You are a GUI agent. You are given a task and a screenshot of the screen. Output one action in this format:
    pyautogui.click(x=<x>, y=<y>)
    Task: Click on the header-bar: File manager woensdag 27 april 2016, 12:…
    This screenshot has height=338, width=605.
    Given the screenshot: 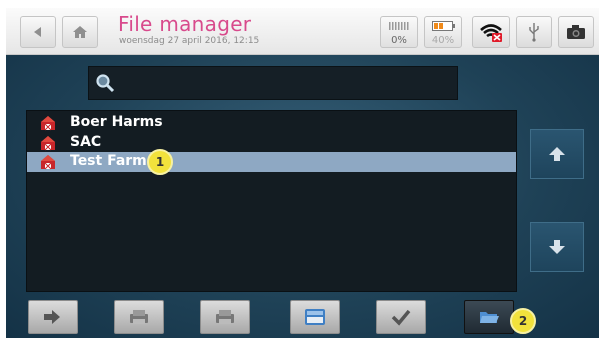 What is the action you would take?
    pyautogui.click(x=302, y=31)
    